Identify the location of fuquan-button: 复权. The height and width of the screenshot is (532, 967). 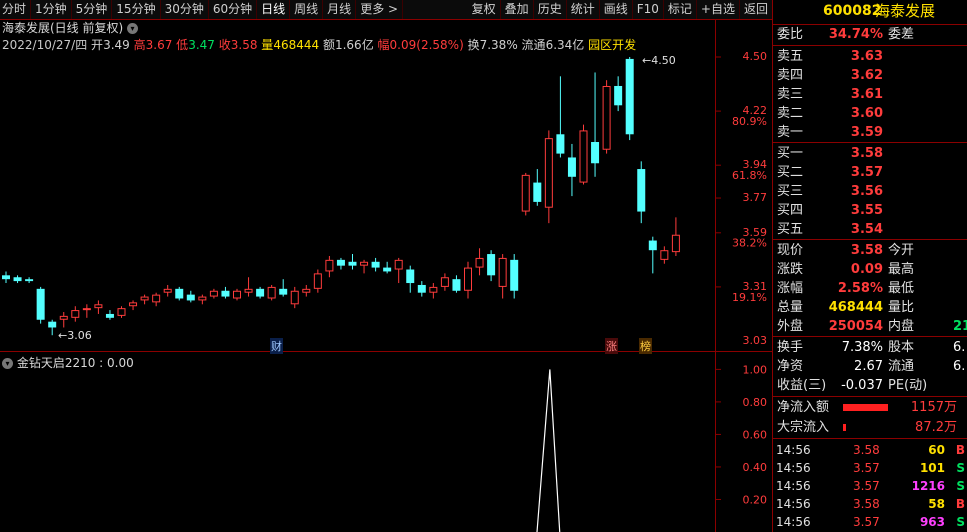
(484, 9).